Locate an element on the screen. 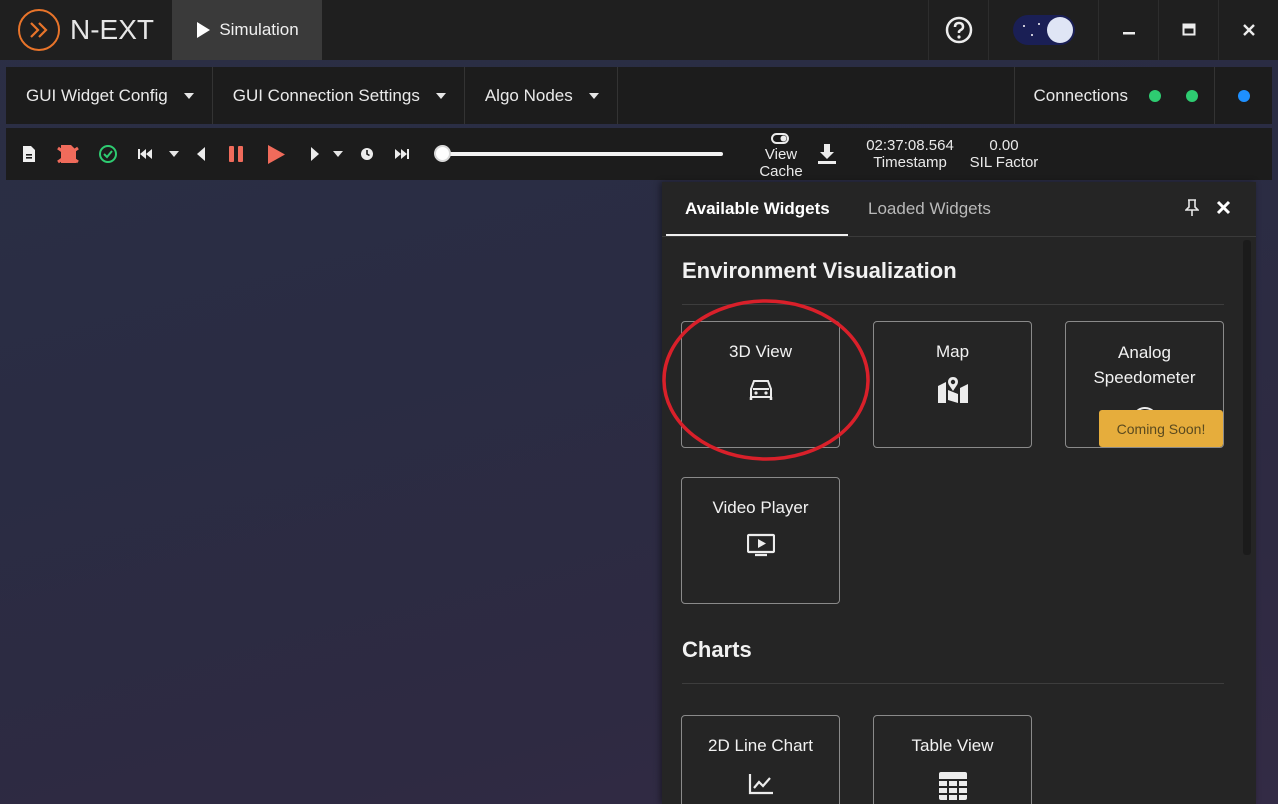 Image resolution: width=1278 pixels, height=804 pixels. skip-forward-icon is located at coordinates (402, 154).